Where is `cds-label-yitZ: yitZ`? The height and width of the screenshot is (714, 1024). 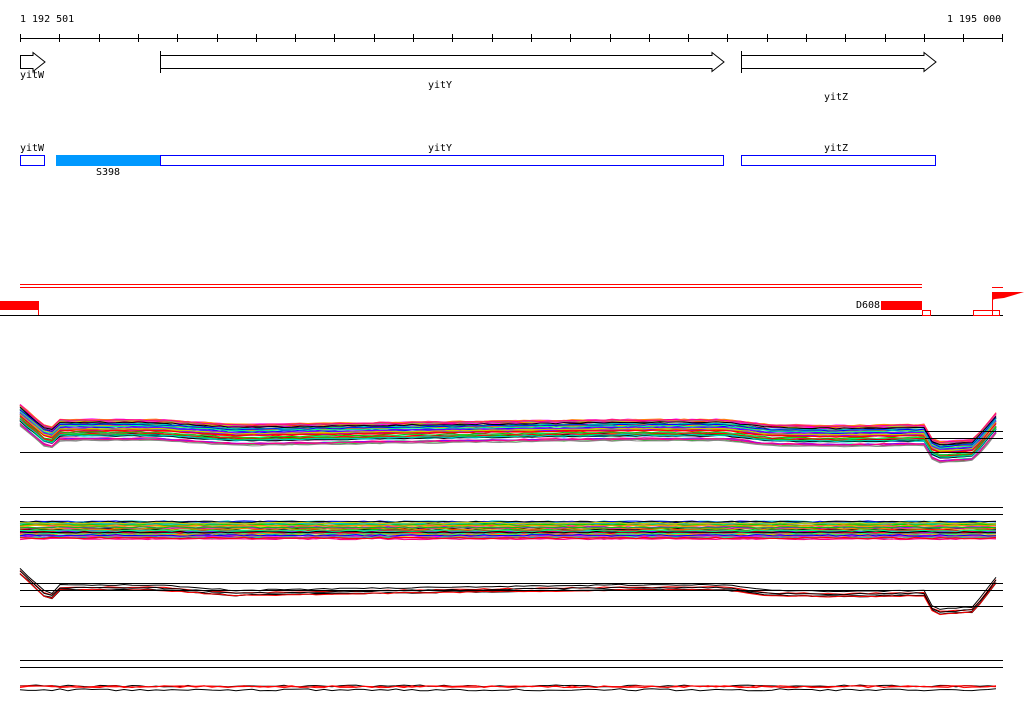
cds-label-yitZ: yitZ is located at coordinates (836, 148).